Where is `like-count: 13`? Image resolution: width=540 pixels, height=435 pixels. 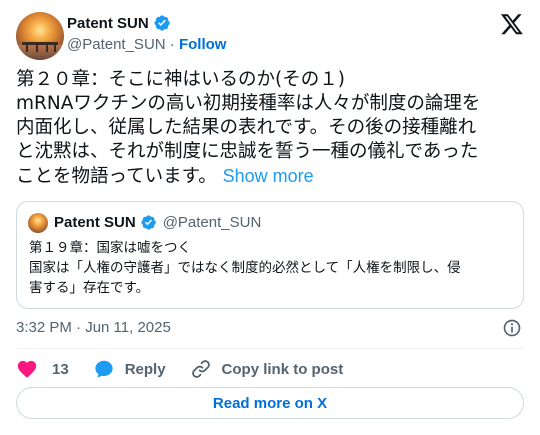 like-count: 13 is located at coordinates (60, 369).